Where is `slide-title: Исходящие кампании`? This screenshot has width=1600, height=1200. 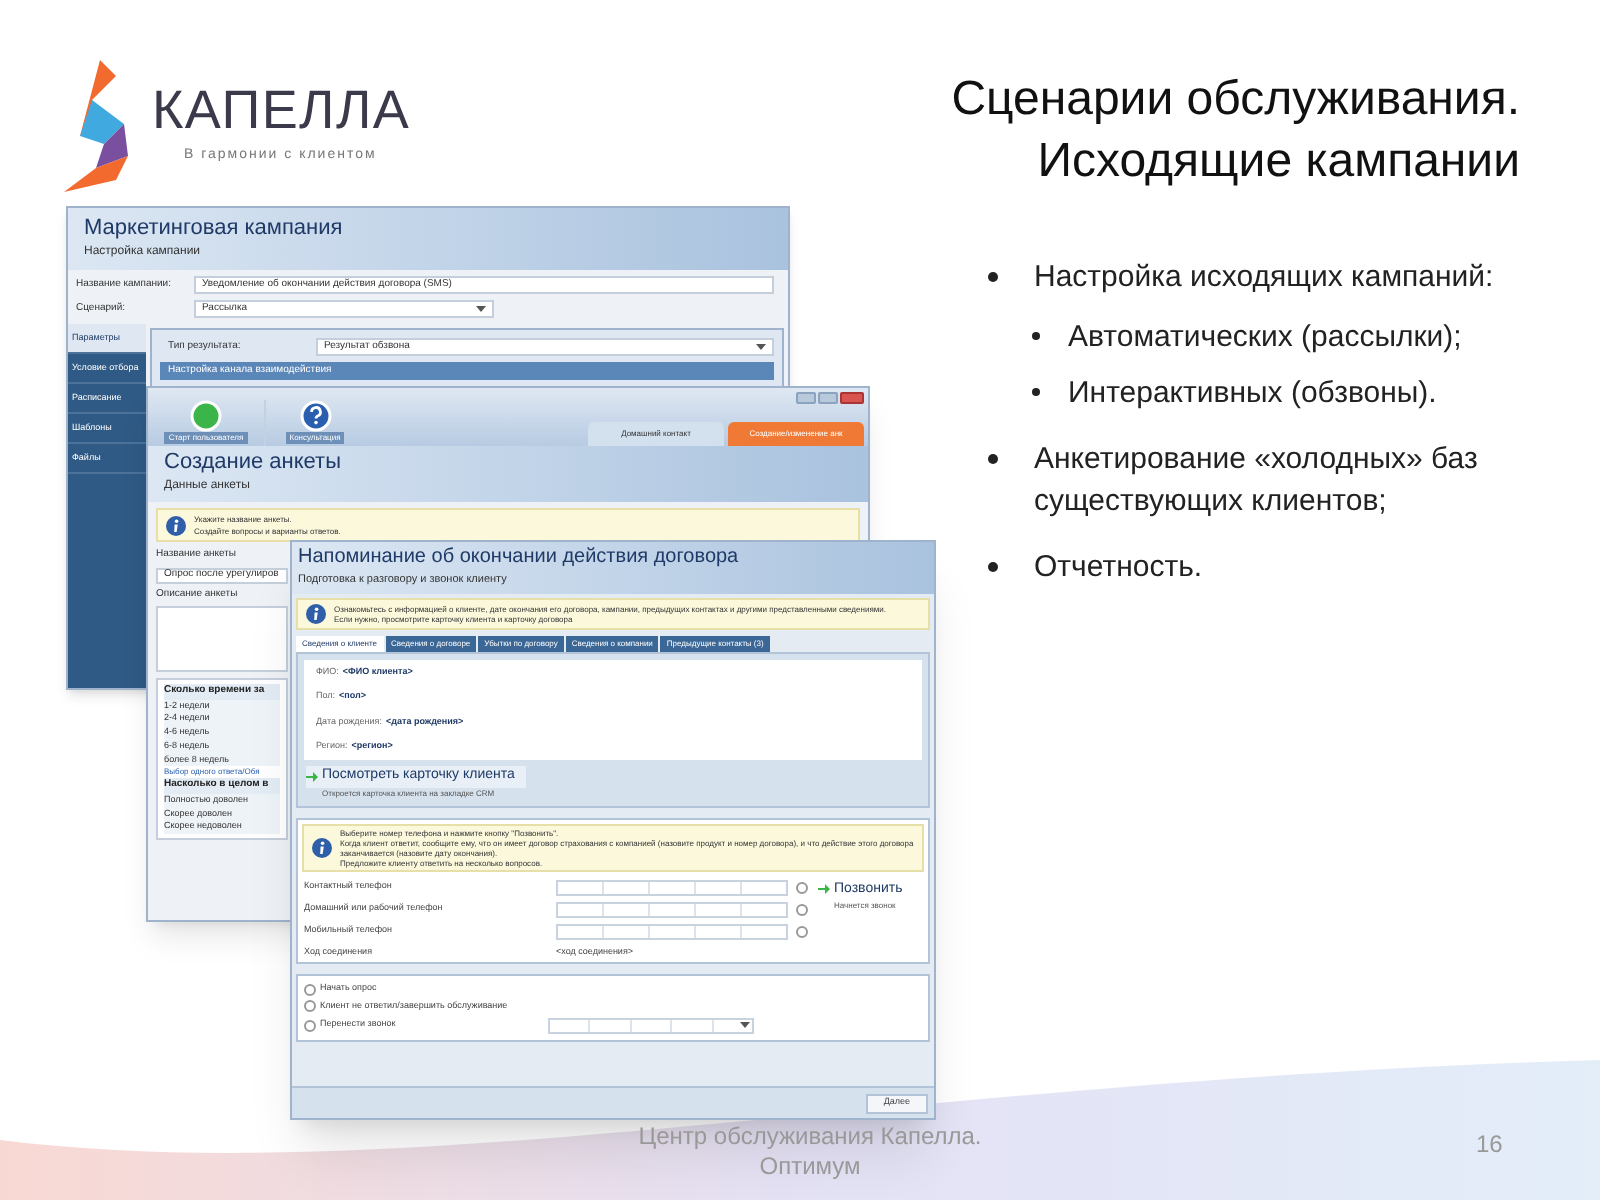 slide-title: Исходящие кампании is located at coordinates (1278, 162).